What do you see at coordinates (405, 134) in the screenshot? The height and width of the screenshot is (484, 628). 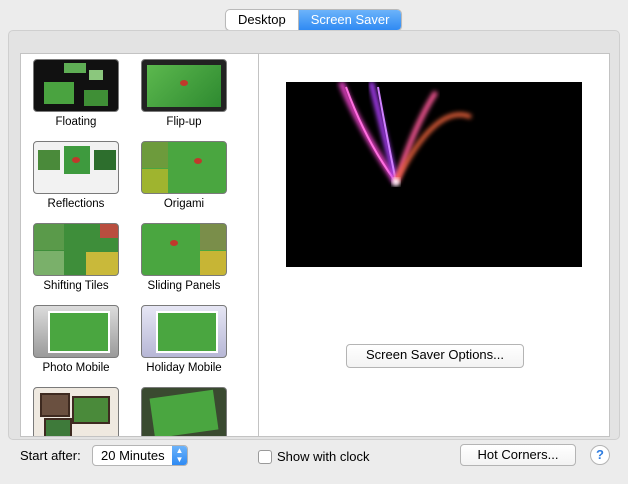 I see `flurry-streaks` at bounding box center [405, 134].